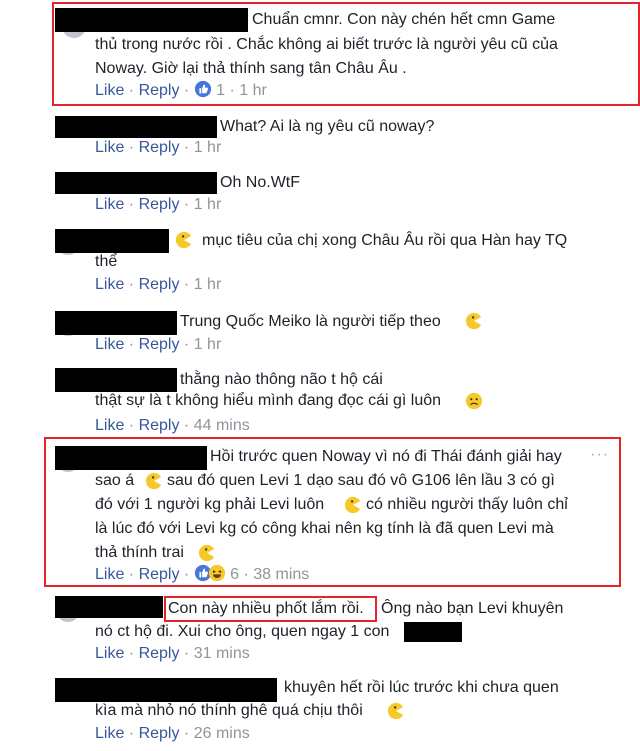 Image resolution: width=640 pixels, height=751 pixels. Describe the element at coordinates (222, 733) in the screenshot. I see `timestamp: 26 mins` at that location.